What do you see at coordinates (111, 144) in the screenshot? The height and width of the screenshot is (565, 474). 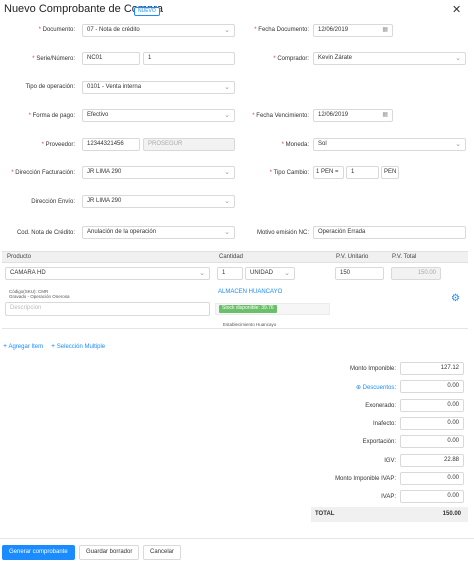 I see `proveedor-ruc-input: 12344321456` at bounding box center [111, 144].